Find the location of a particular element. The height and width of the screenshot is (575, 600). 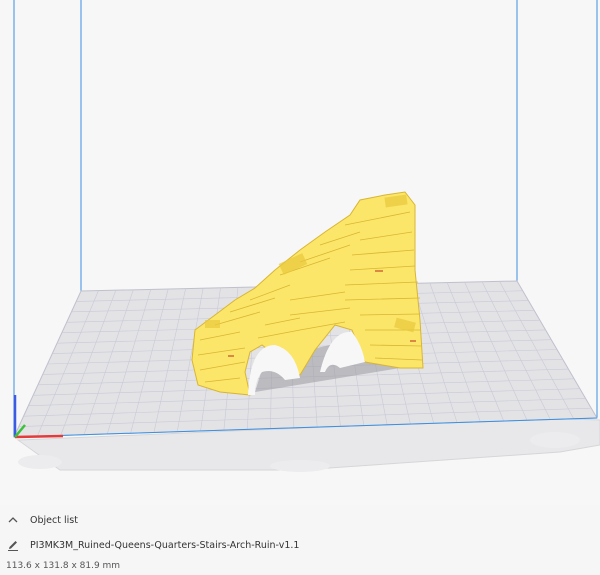

axis-x is located at coordinates (39, 436).